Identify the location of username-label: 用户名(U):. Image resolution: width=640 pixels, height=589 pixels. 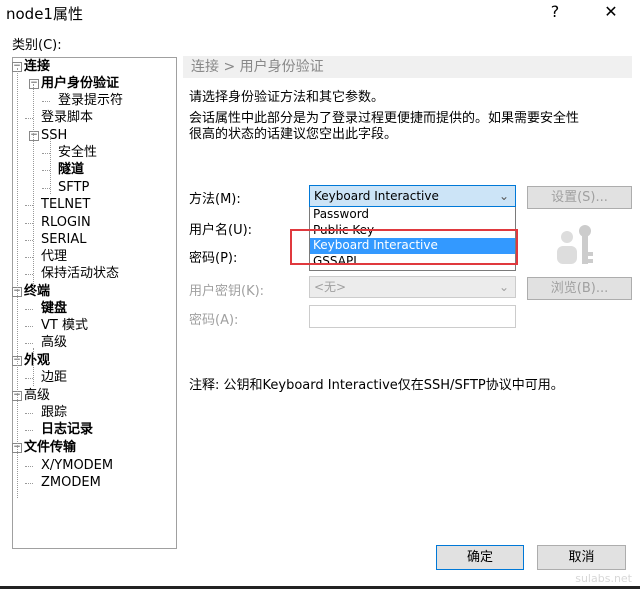
(221, 230).